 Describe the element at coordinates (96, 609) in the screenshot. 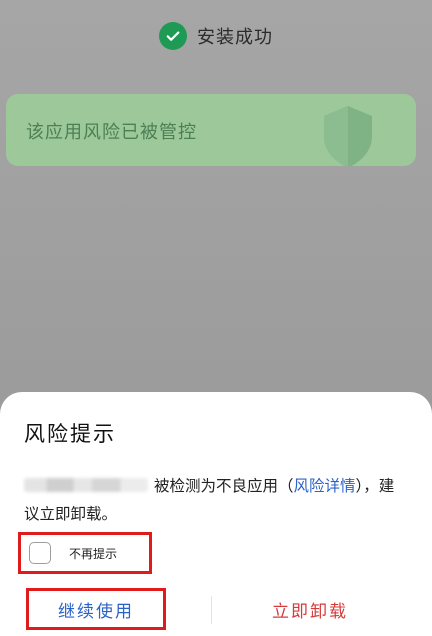

I see `continue-use-button: 继续使用` at that location.